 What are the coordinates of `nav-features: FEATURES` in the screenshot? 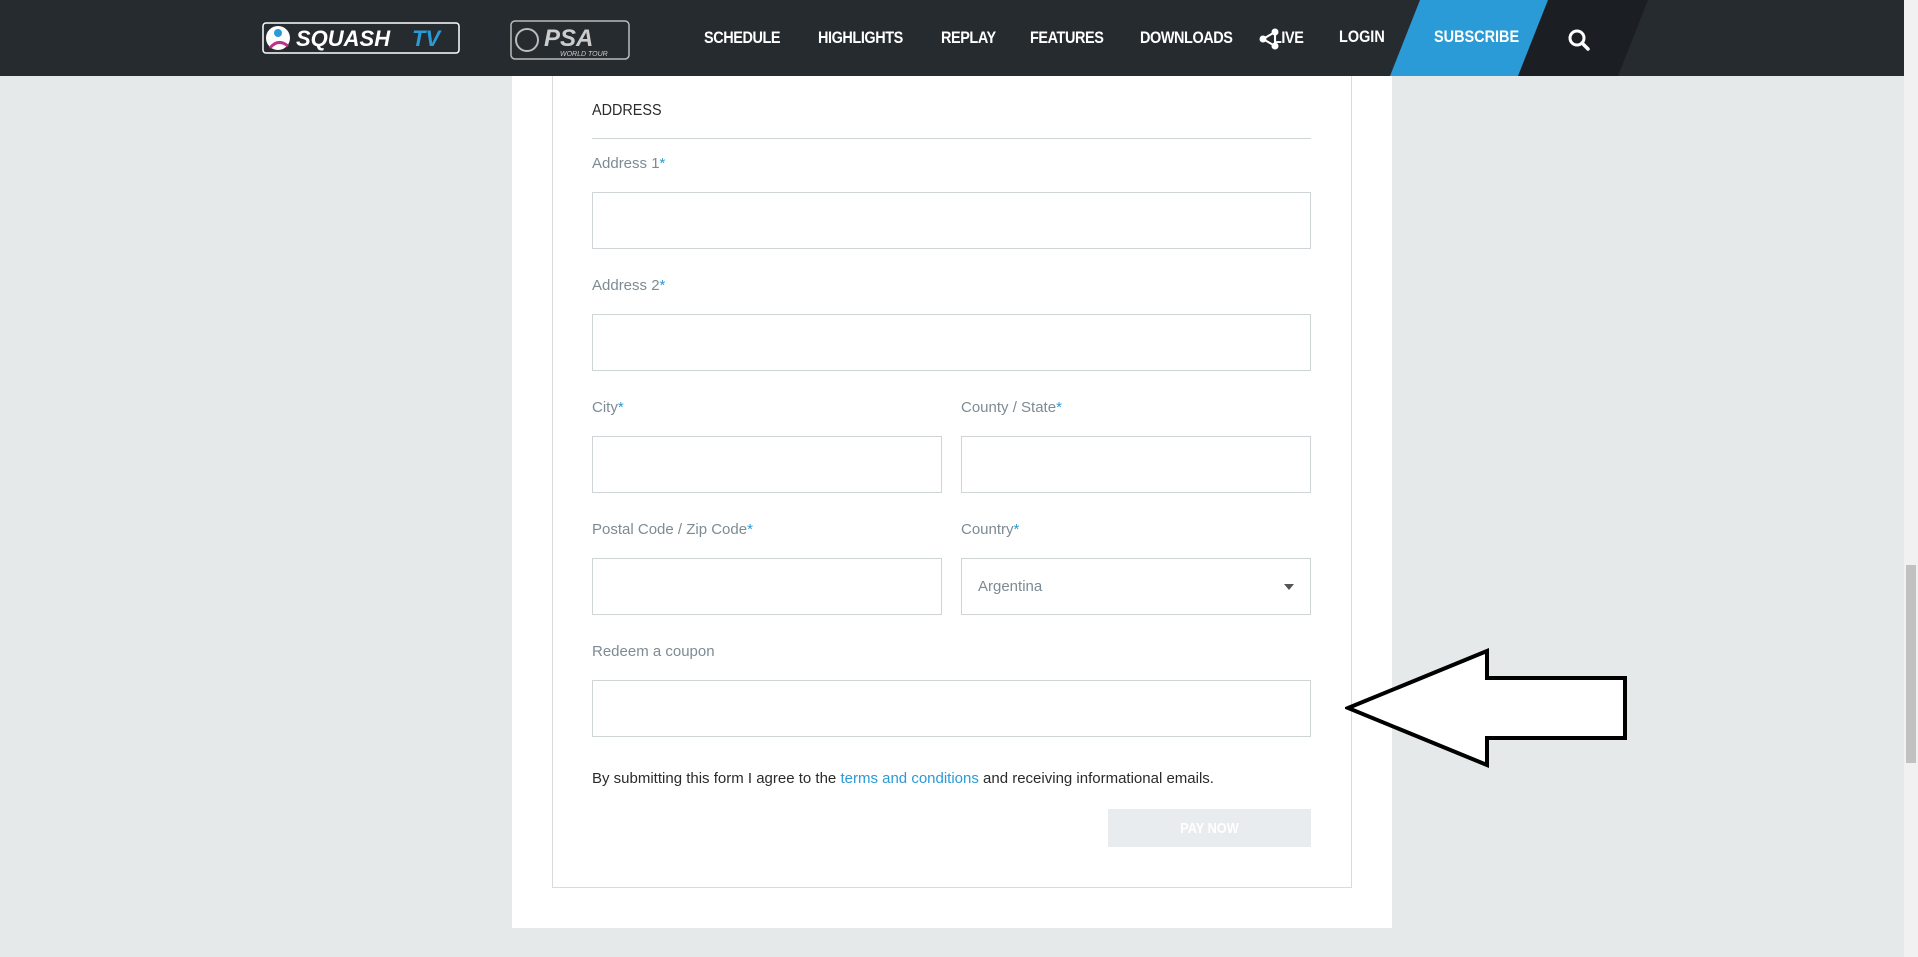 It's located at (1067, 38).